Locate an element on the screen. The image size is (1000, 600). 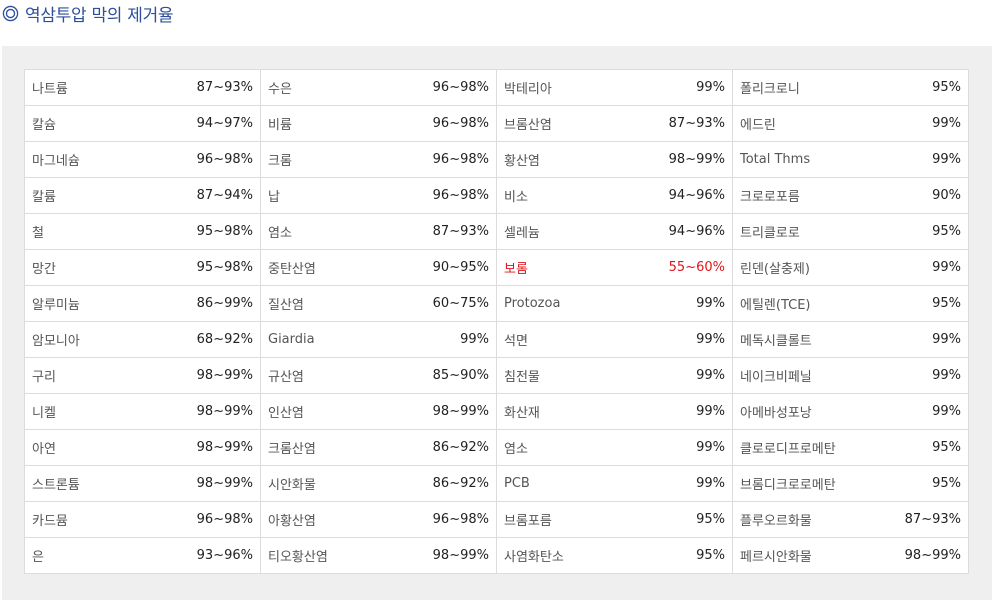
table-cell: 린덴(살충제) 99% is located at coordinates (850, 267).